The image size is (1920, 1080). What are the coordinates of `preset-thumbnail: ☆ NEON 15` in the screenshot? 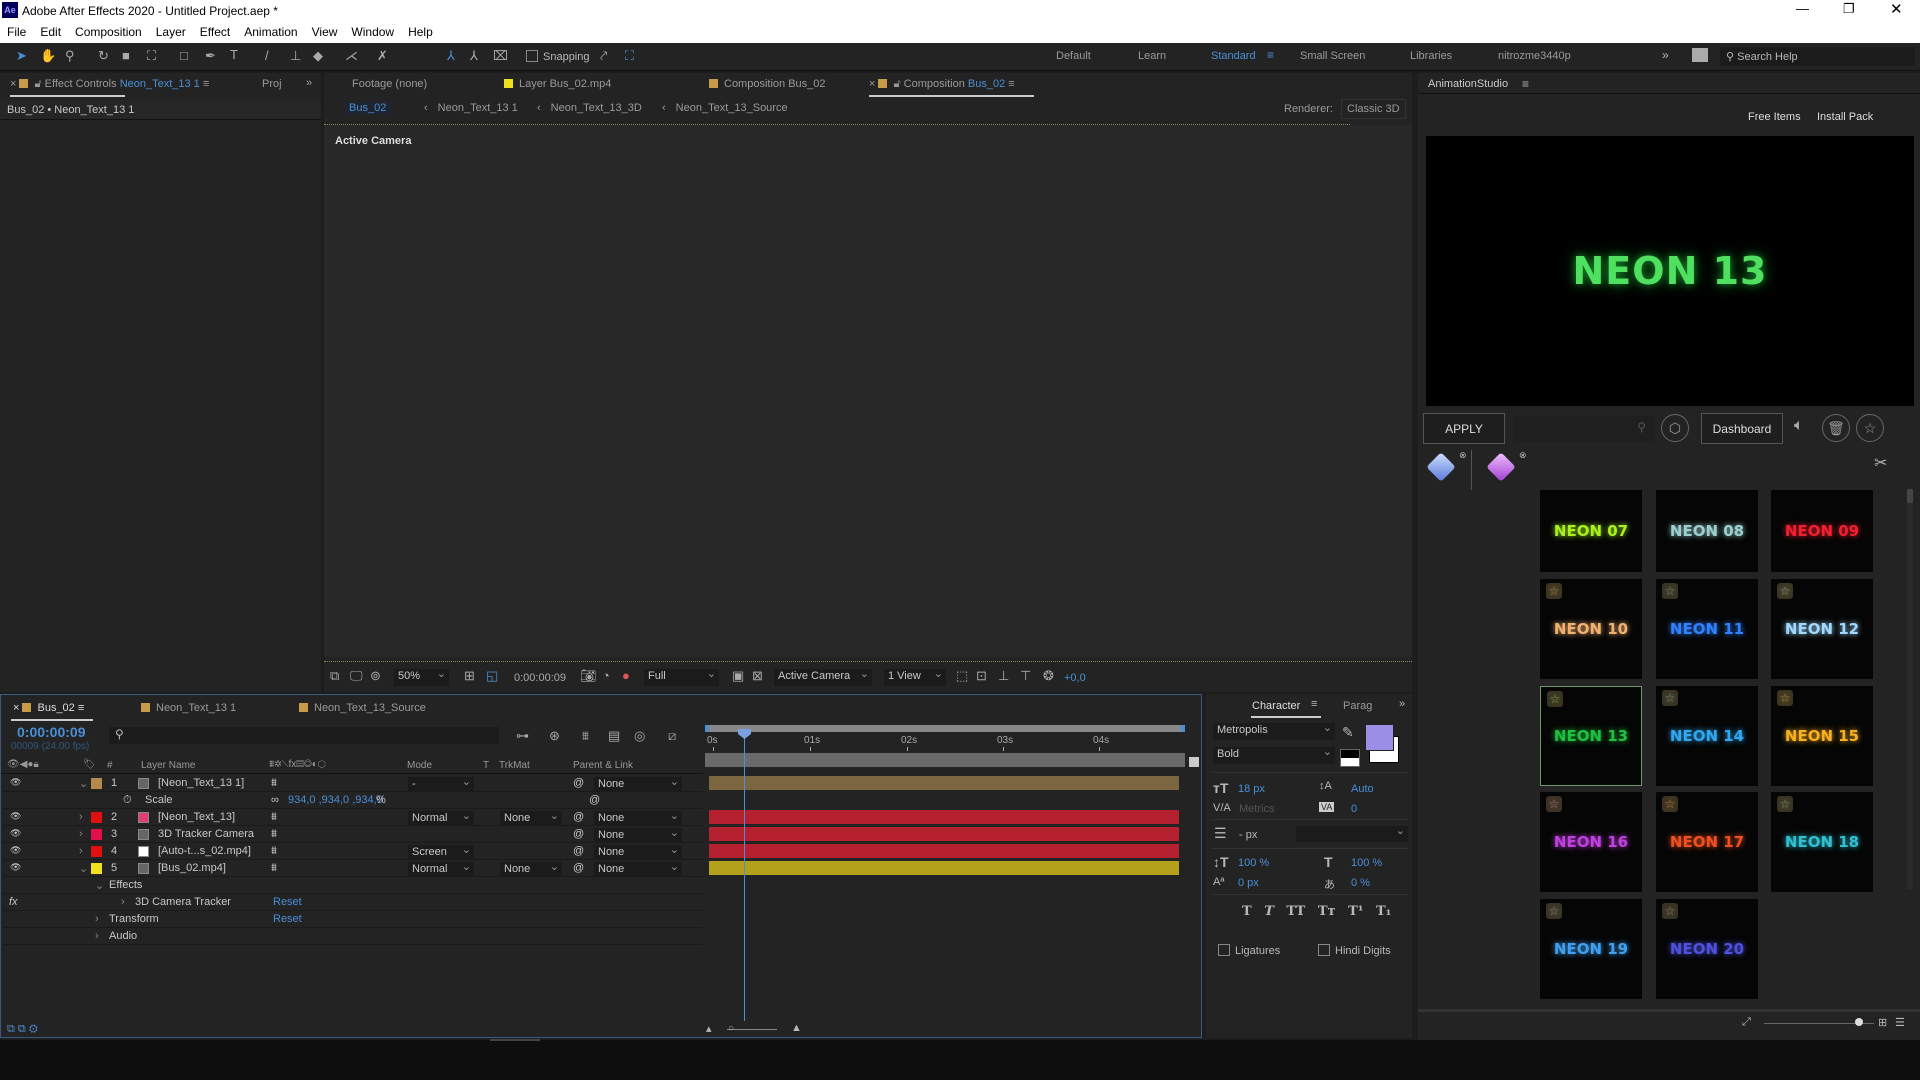 It's located at (1822, 736).